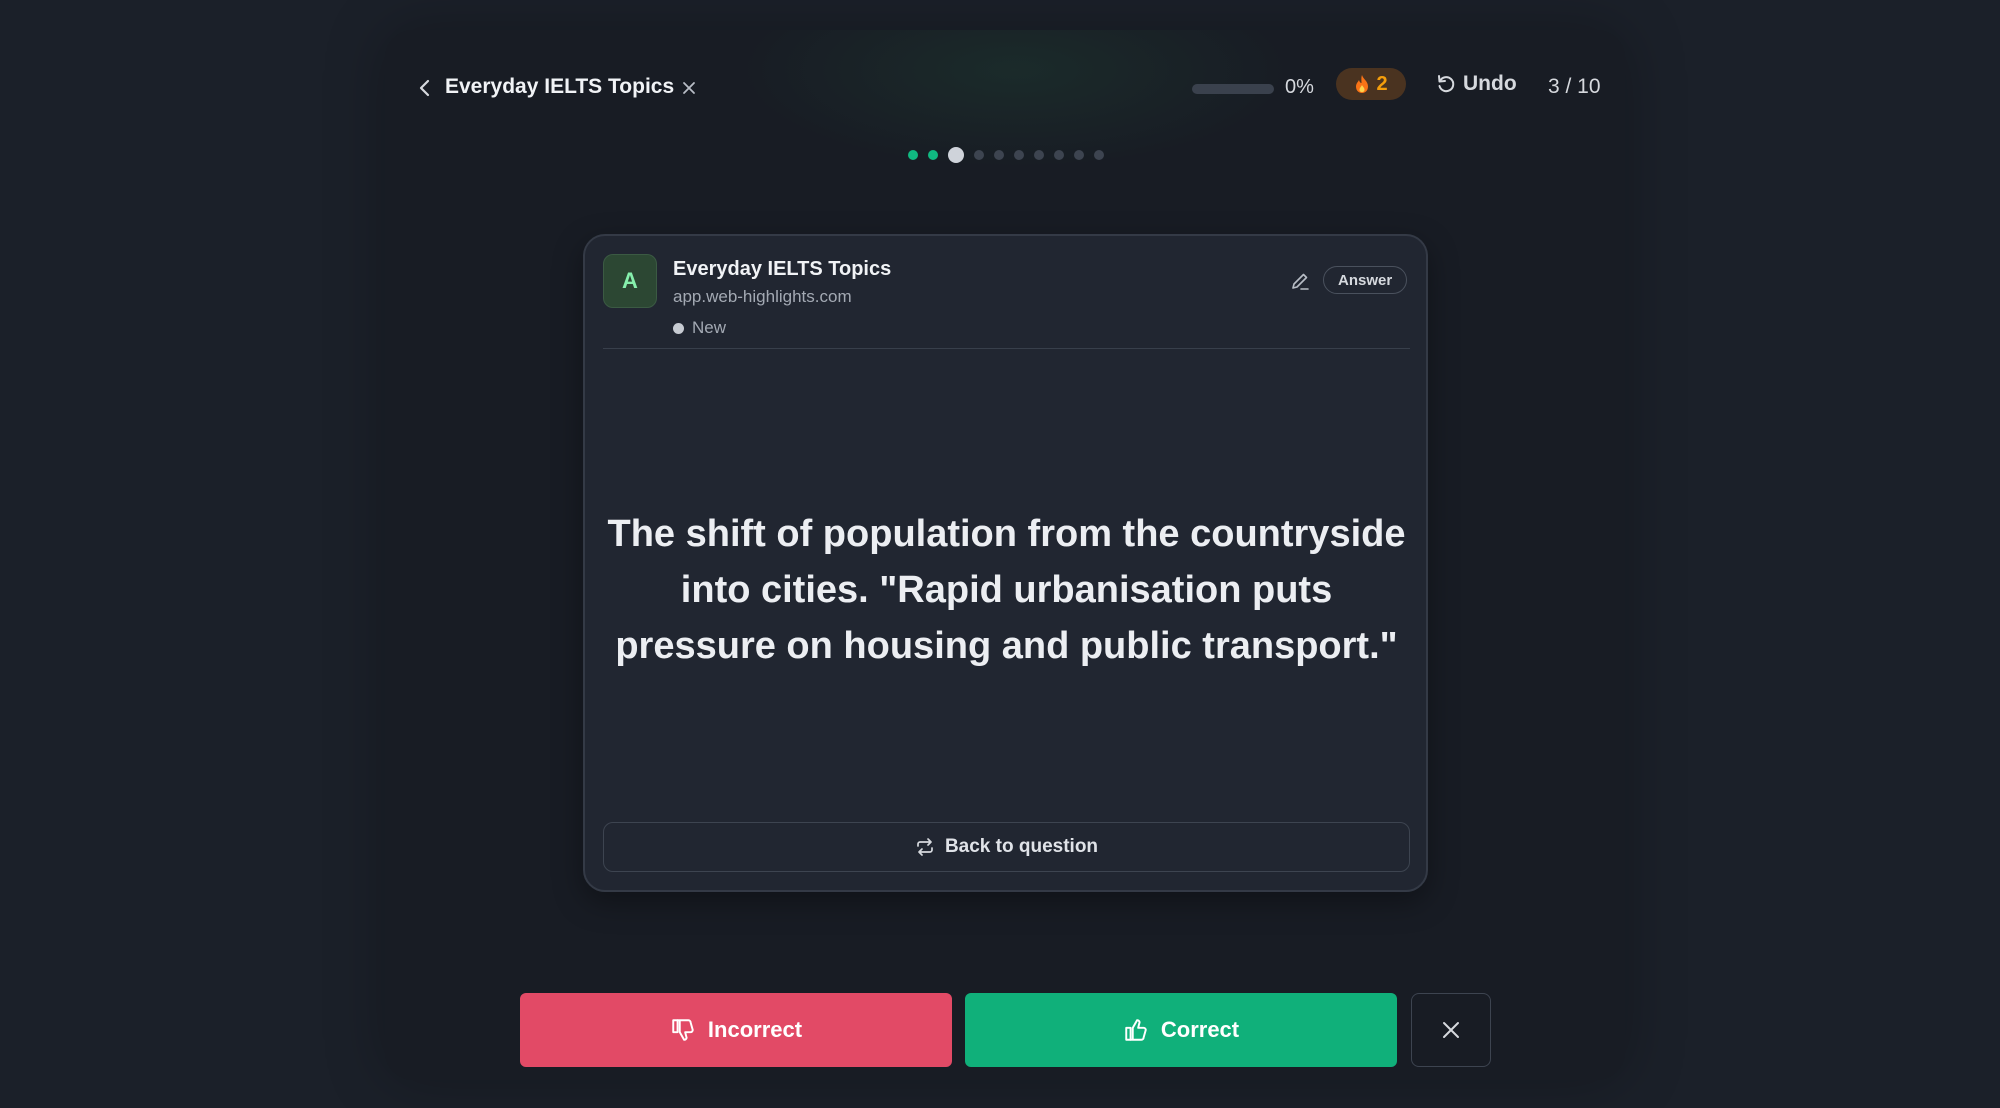  What do you see at coordinates (1490, 83) in the screenshot?
I see `undo-label: Undo` at bounding box center [1490, 83].